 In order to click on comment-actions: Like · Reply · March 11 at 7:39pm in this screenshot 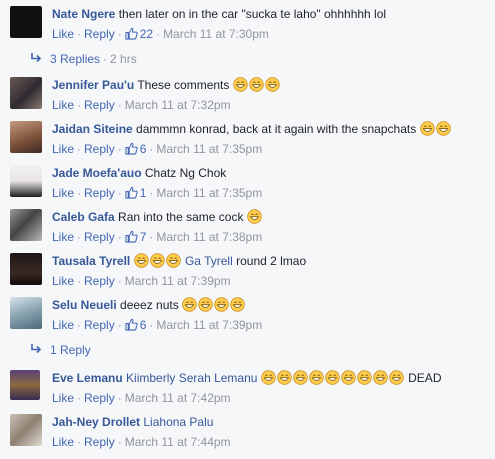, I will do `click(271, 281)`.